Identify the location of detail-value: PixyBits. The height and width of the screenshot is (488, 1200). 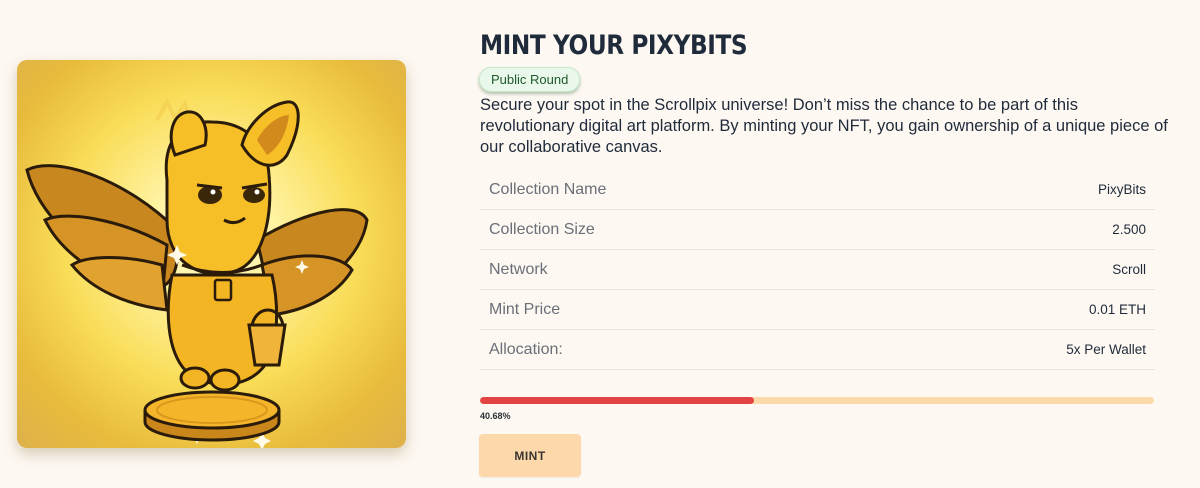
(1121, 189).